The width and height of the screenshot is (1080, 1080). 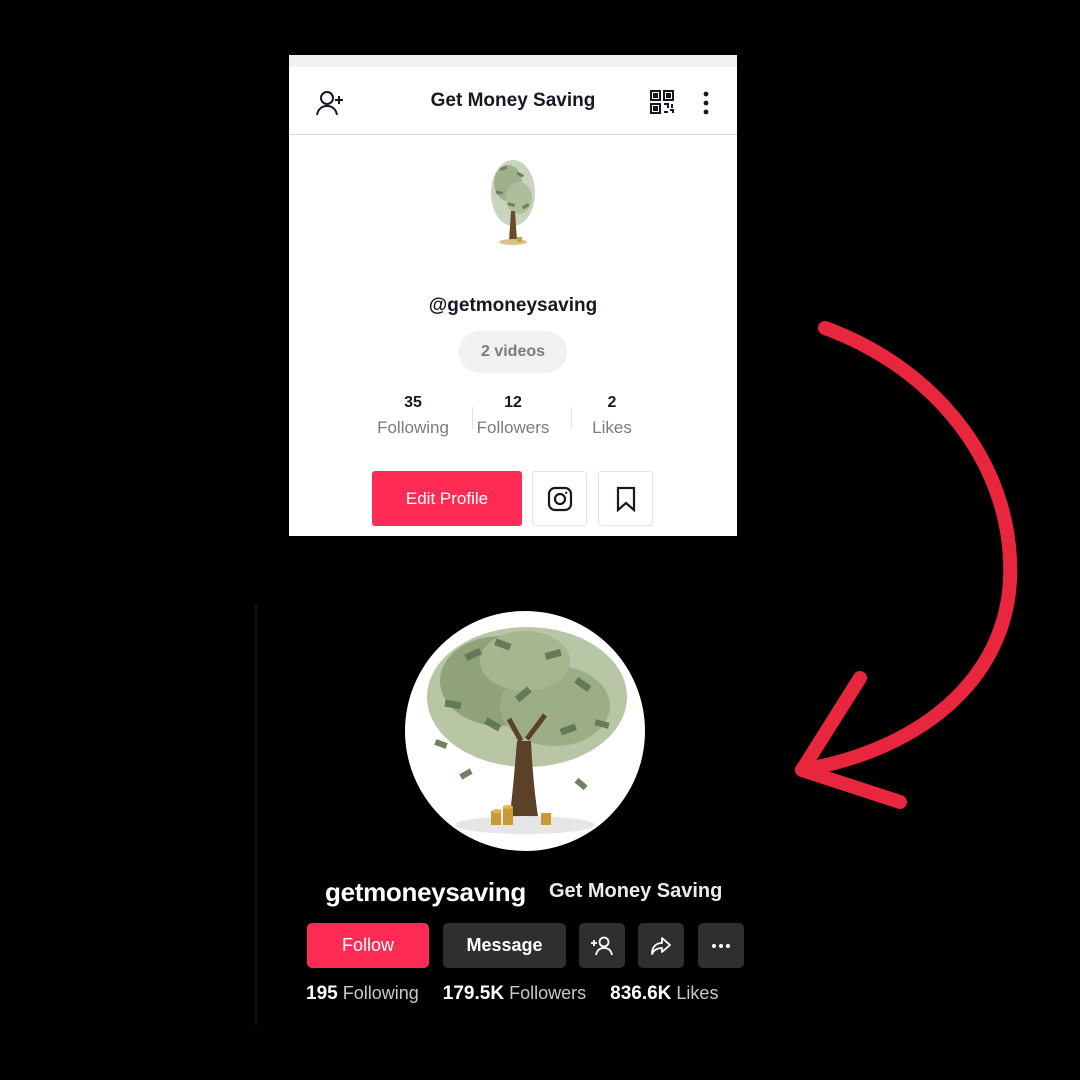 I want to click on stat-value: 179.5K, so click(x=473, y=993).